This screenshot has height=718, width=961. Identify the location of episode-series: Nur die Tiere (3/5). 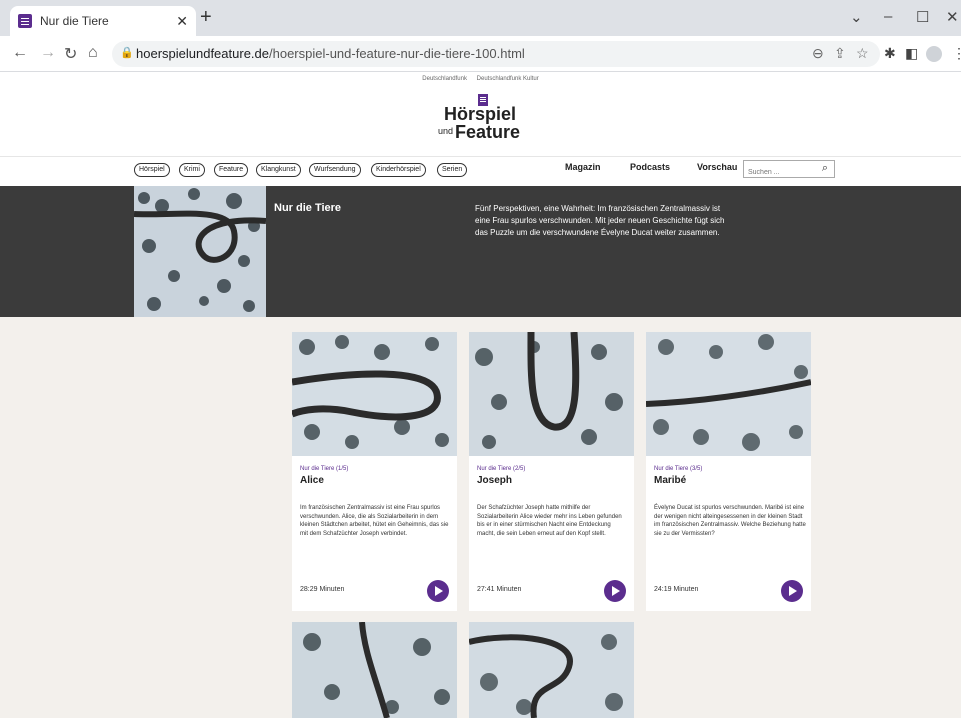
(678, 469).